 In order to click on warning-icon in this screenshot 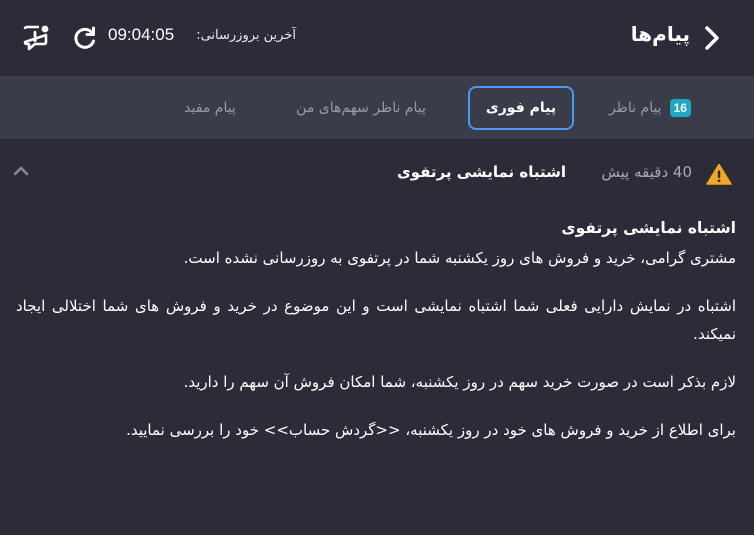, I will do `click(719, 174)`.